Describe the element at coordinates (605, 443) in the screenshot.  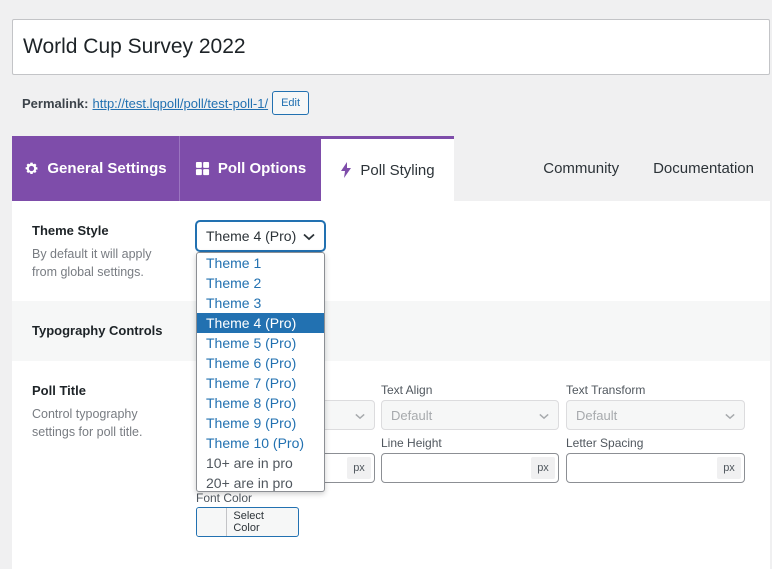
I see `letter-spacing-label: Letter Spacing` at that location.